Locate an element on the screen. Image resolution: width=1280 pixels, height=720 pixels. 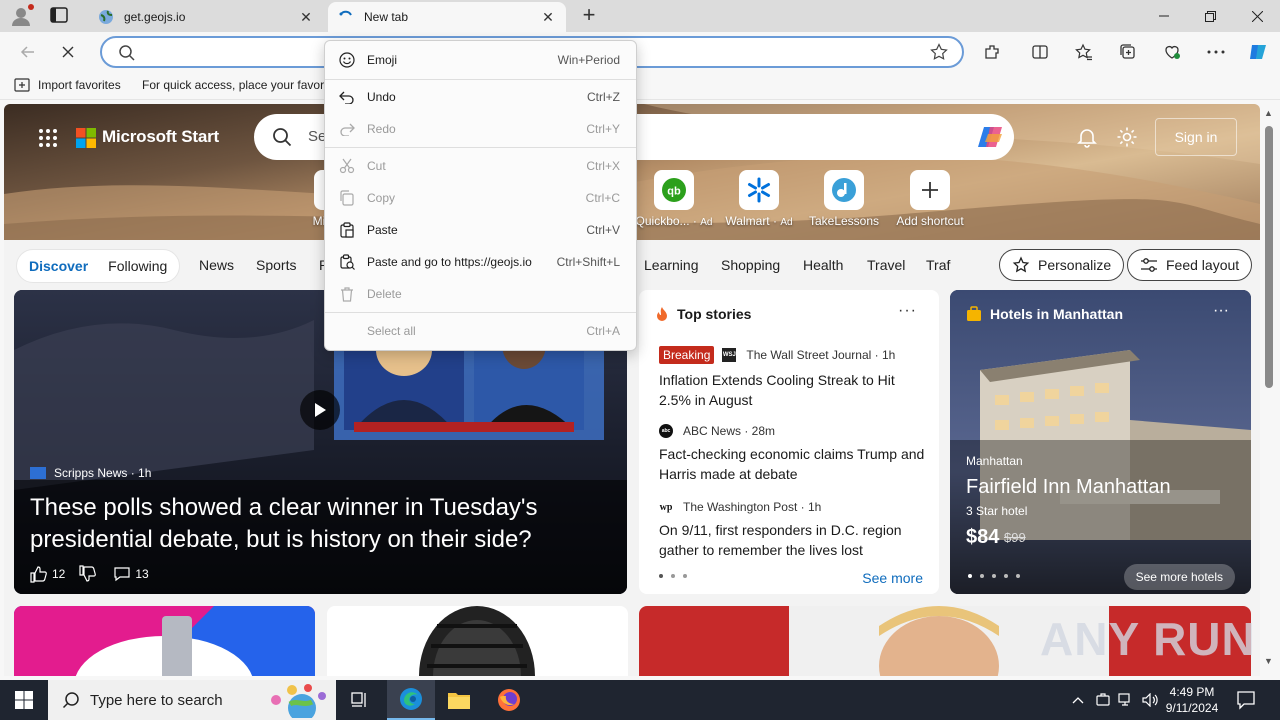
thumbs-down-icon is located at coordinates (88, 574).